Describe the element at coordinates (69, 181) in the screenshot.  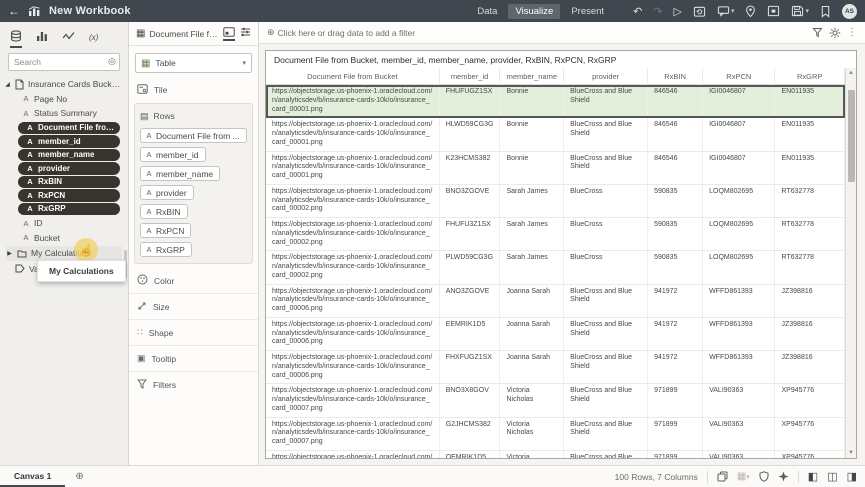
I see `field-item: A RxBIN` at that location.